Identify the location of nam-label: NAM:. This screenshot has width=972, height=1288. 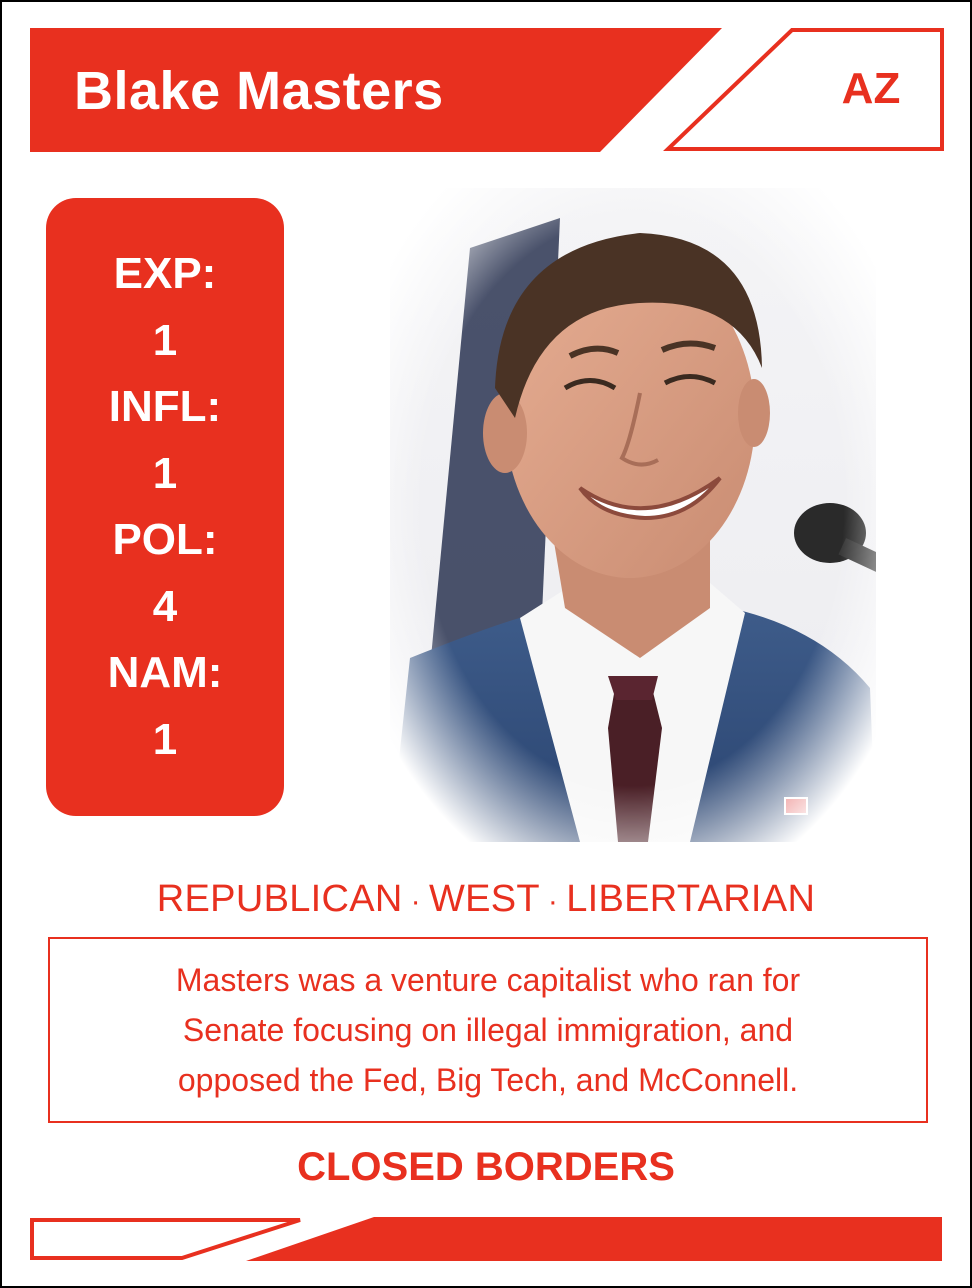
(165, 672).